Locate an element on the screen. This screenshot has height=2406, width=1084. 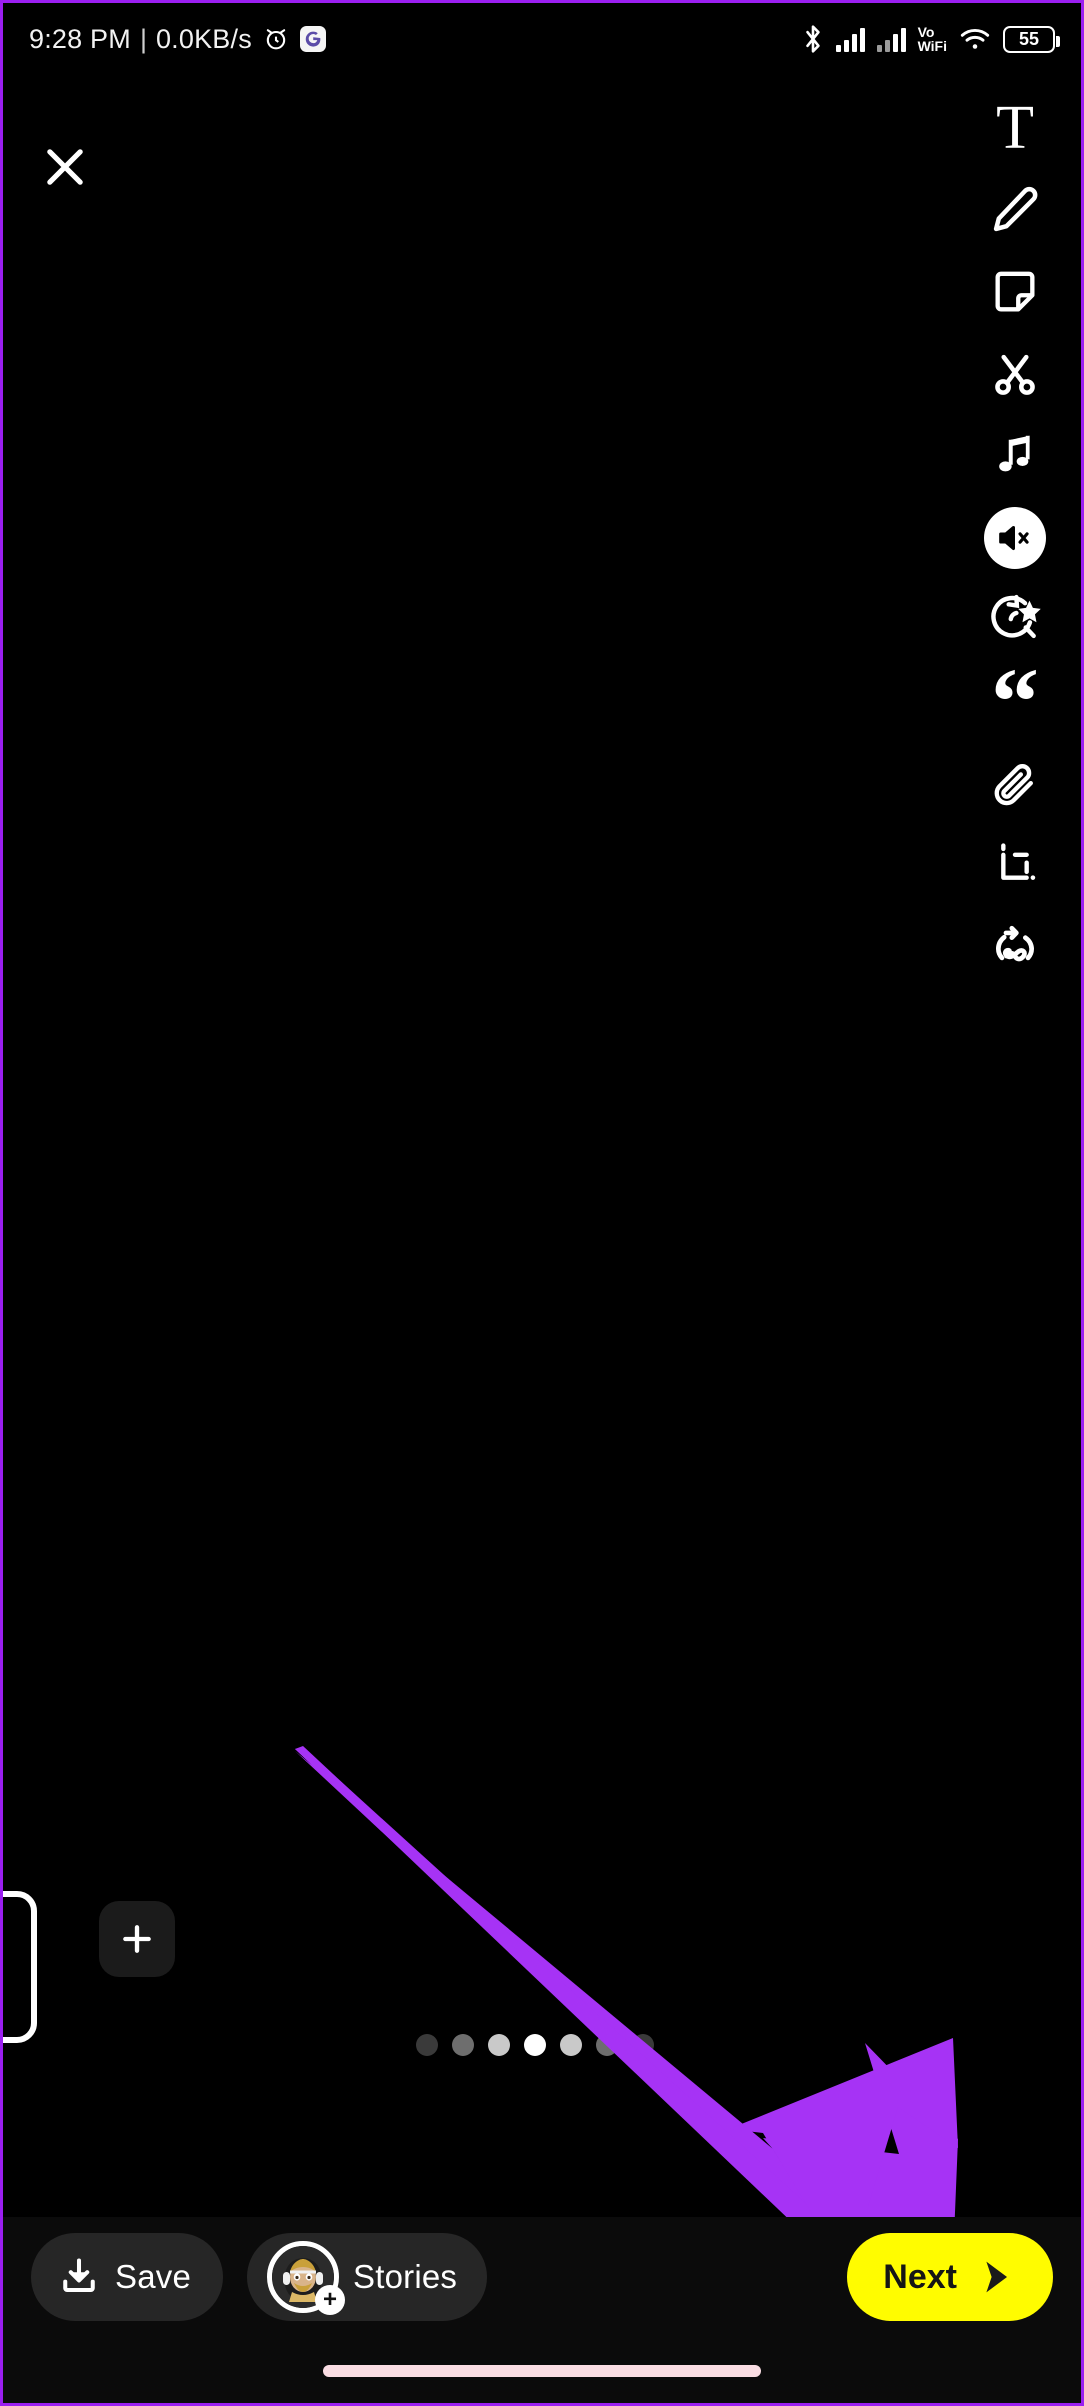
add-snap-button is located at coordinates (137, 1939).